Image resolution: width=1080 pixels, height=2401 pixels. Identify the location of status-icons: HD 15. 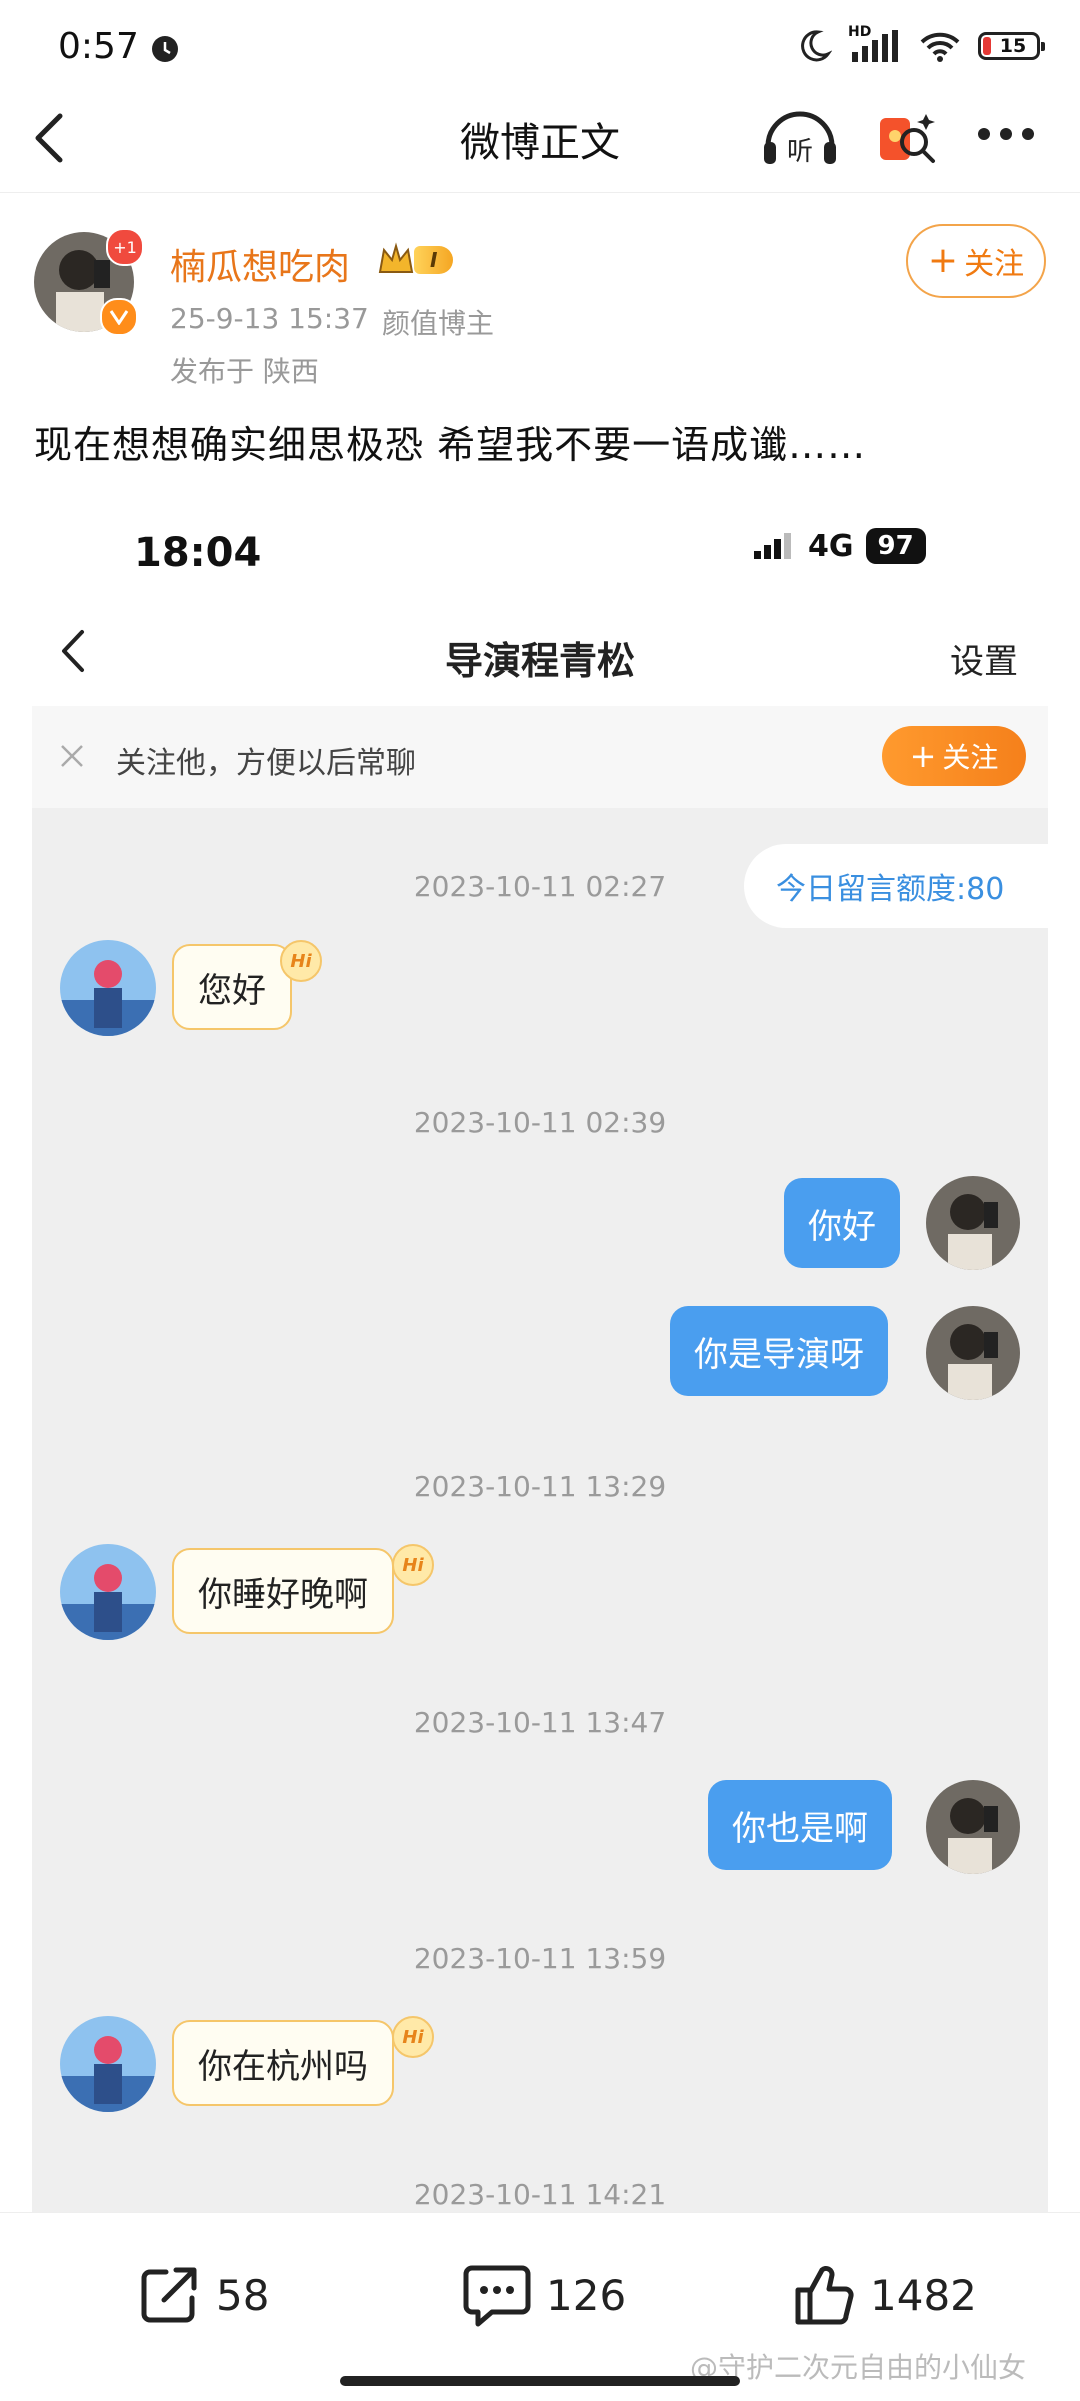
(920, 44).